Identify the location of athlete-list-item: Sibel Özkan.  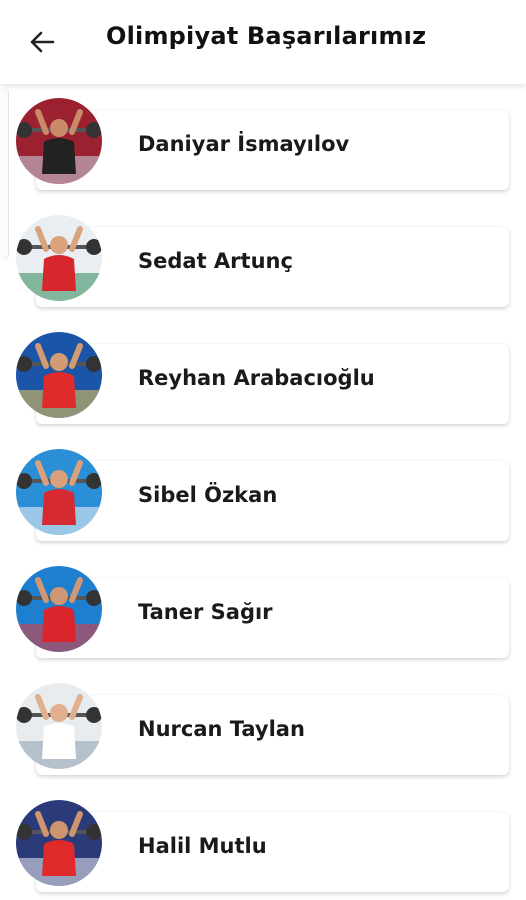
(263, 497).